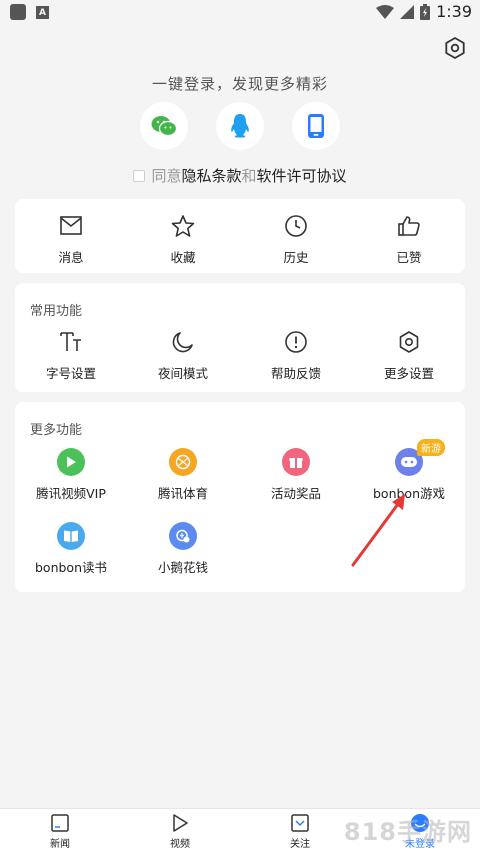 The image size is (480, 853). I want to click on privacy-link: 隐私条款, so click(211, 175).